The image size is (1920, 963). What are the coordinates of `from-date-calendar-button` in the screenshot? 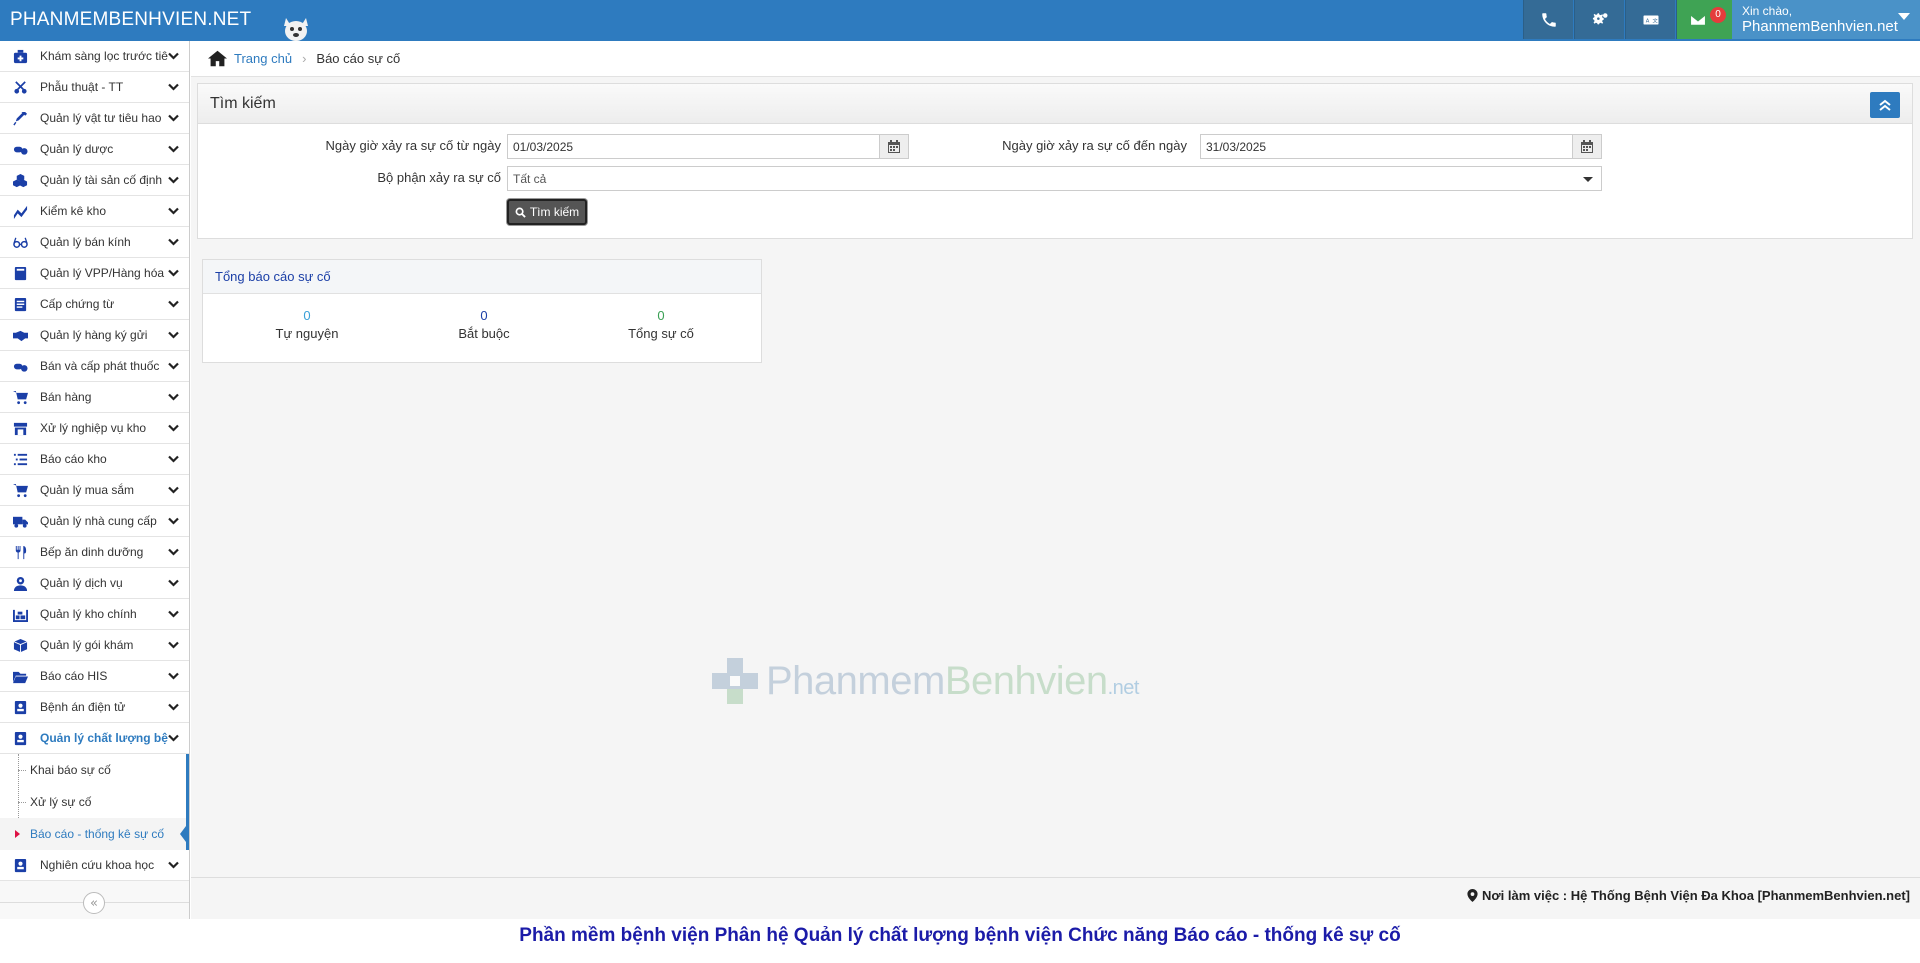 It's located at (894, 146).